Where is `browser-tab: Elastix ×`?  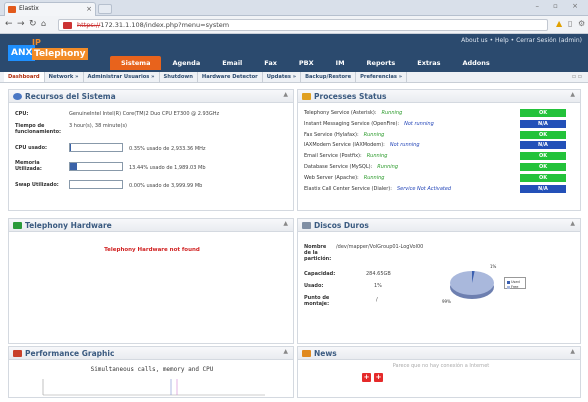
browser-tab: Elastix × is located at coordinates (50, 9).